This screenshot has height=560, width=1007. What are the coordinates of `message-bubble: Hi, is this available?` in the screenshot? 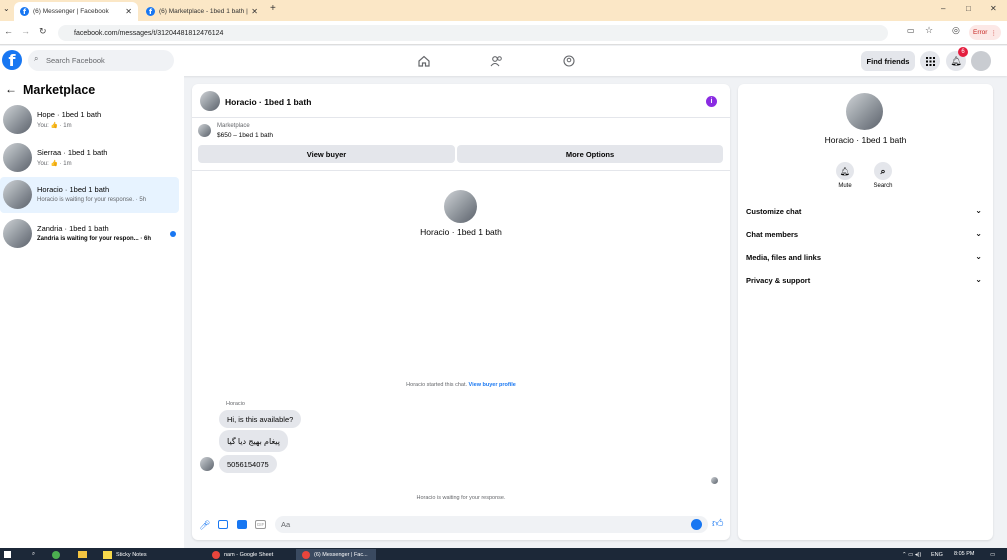 It's located at (260, 419).